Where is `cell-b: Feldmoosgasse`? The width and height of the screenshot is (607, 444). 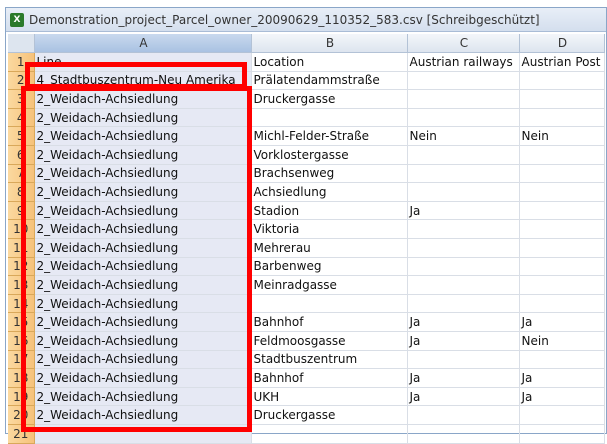 cell-b: Feldmoosgasse is located at coordinates (329, 341).